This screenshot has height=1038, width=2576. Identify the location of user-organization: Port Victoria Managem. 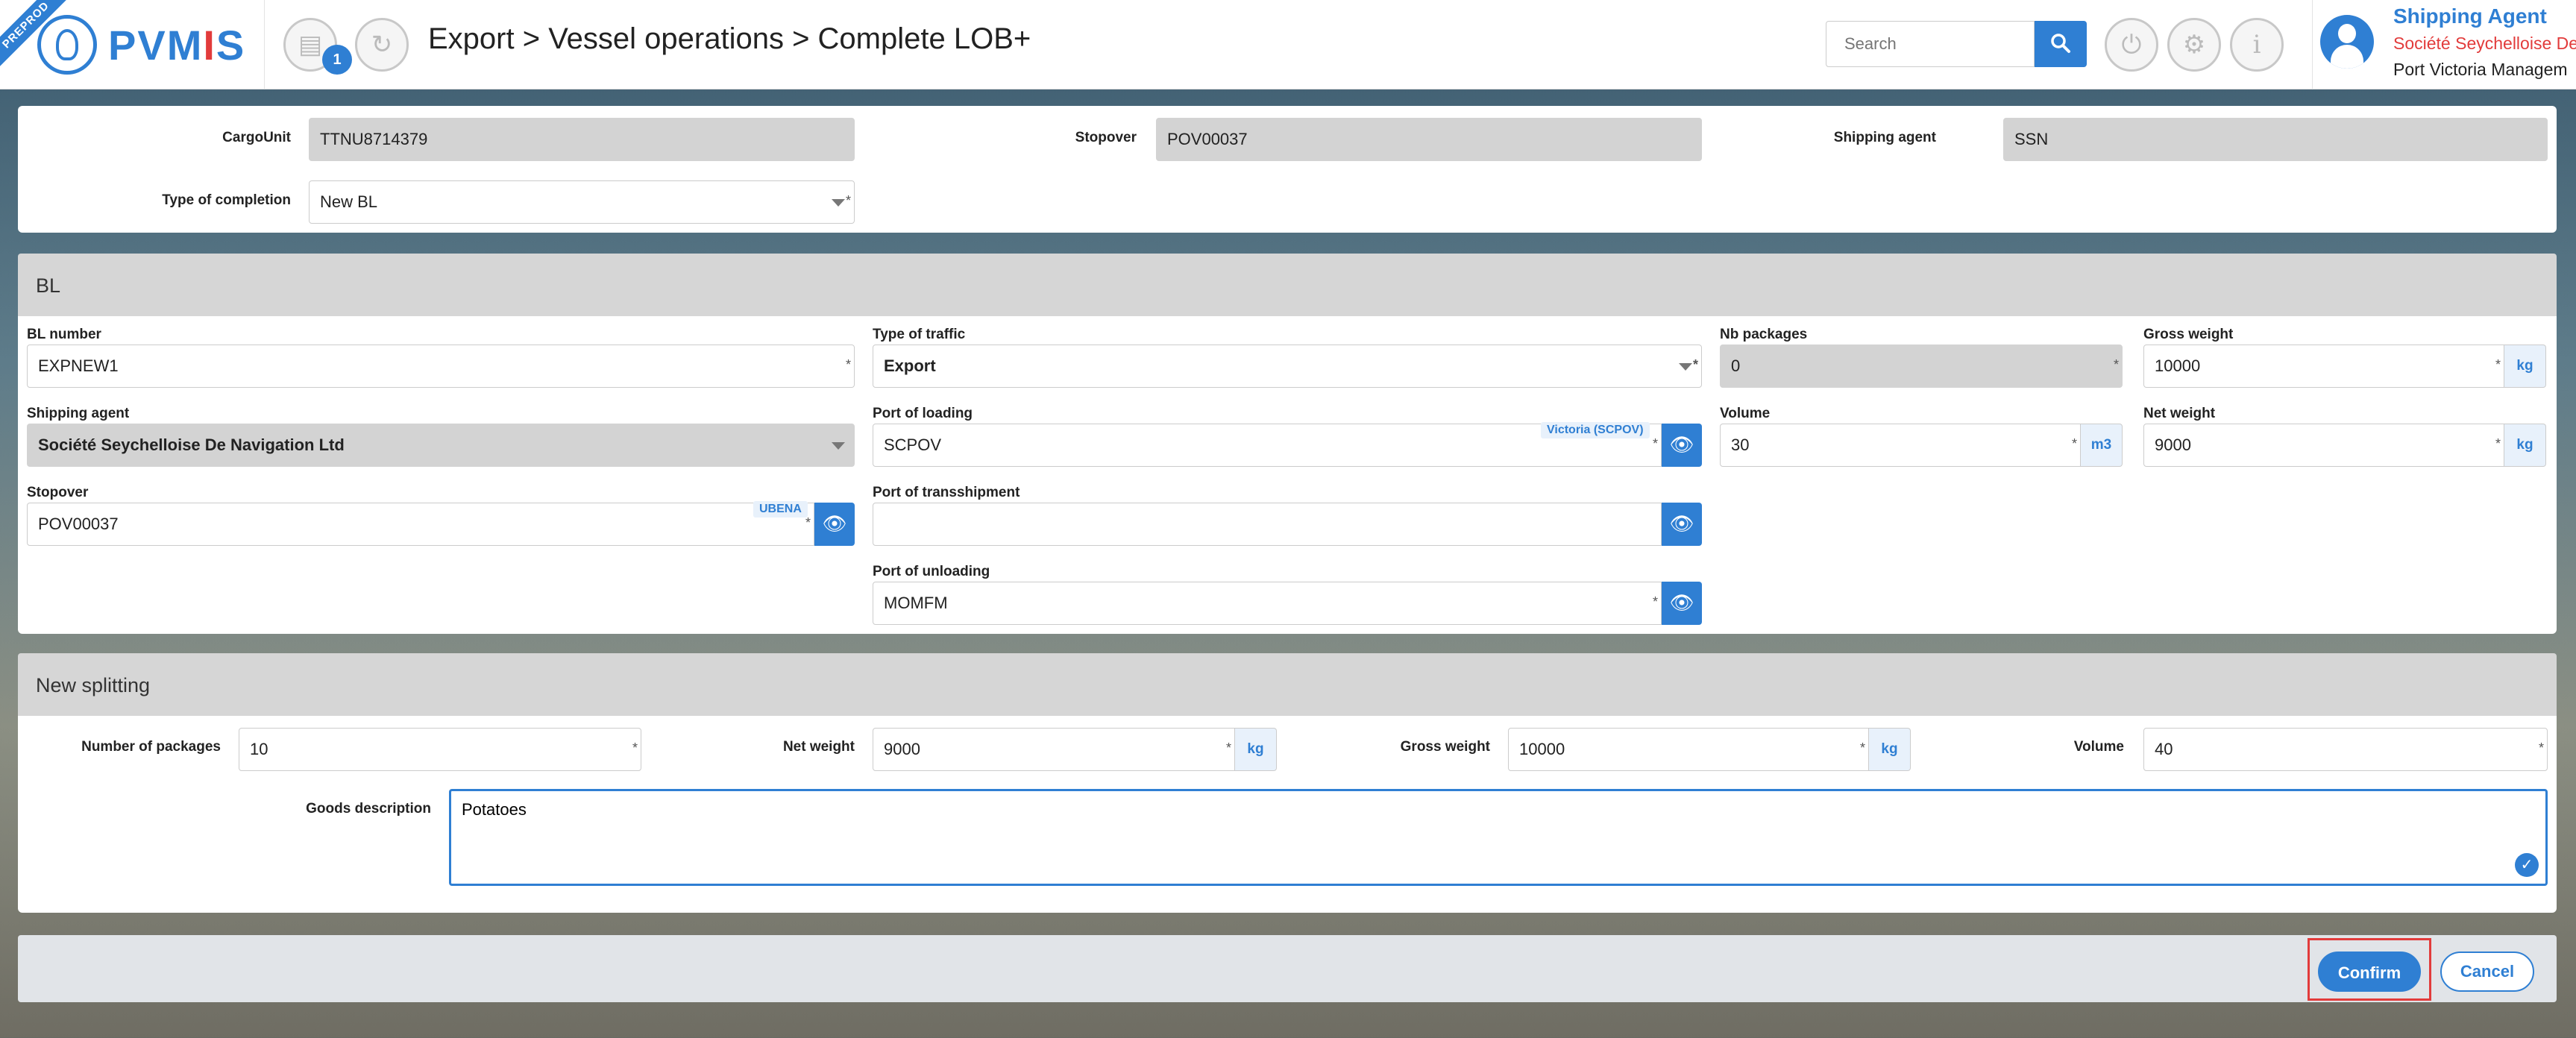
(2481, 69).